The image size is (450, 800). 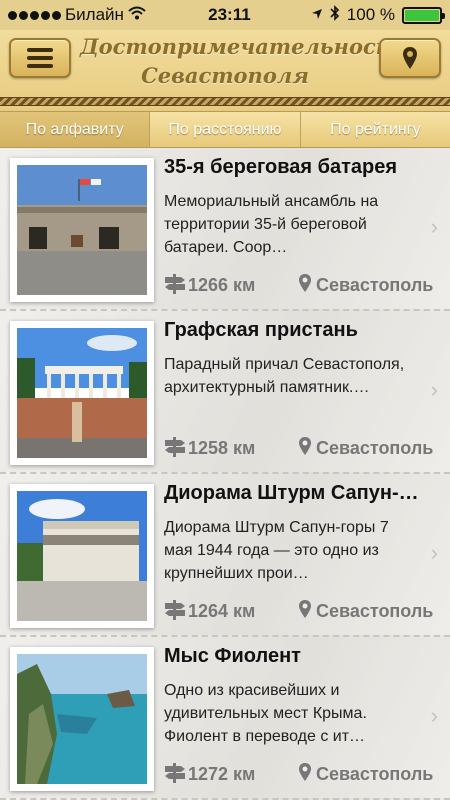 I want to click on place-title: Мыс Фиолент, so click(x=232, y=656).